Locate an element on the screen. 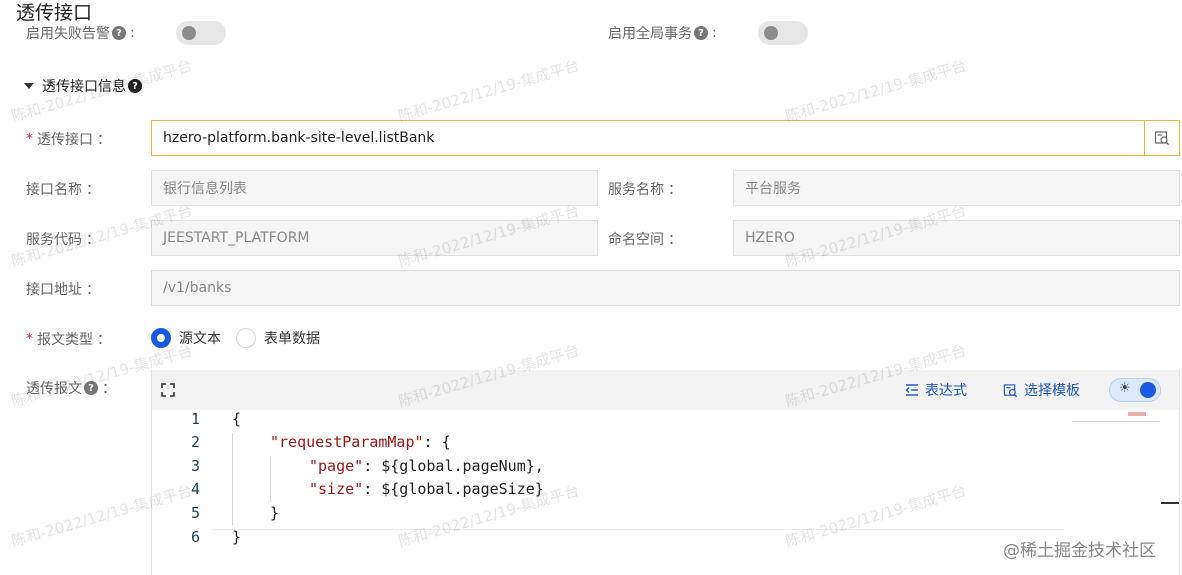 This screenshot has width=1182, height=575. site-credit: @稀土掘金技术社区 is located at coordinates (1079, 551).